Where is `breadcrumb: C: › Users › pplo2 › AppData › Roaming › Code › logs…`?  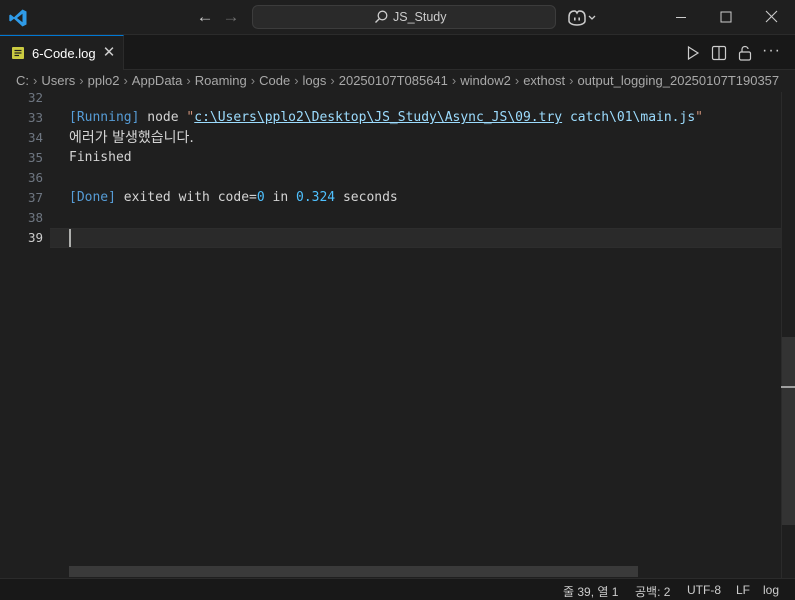 breadcrumb: C: › Users › pplo2 › AppData › Roaming › Code › logs… is located at coordinates (397, 81).